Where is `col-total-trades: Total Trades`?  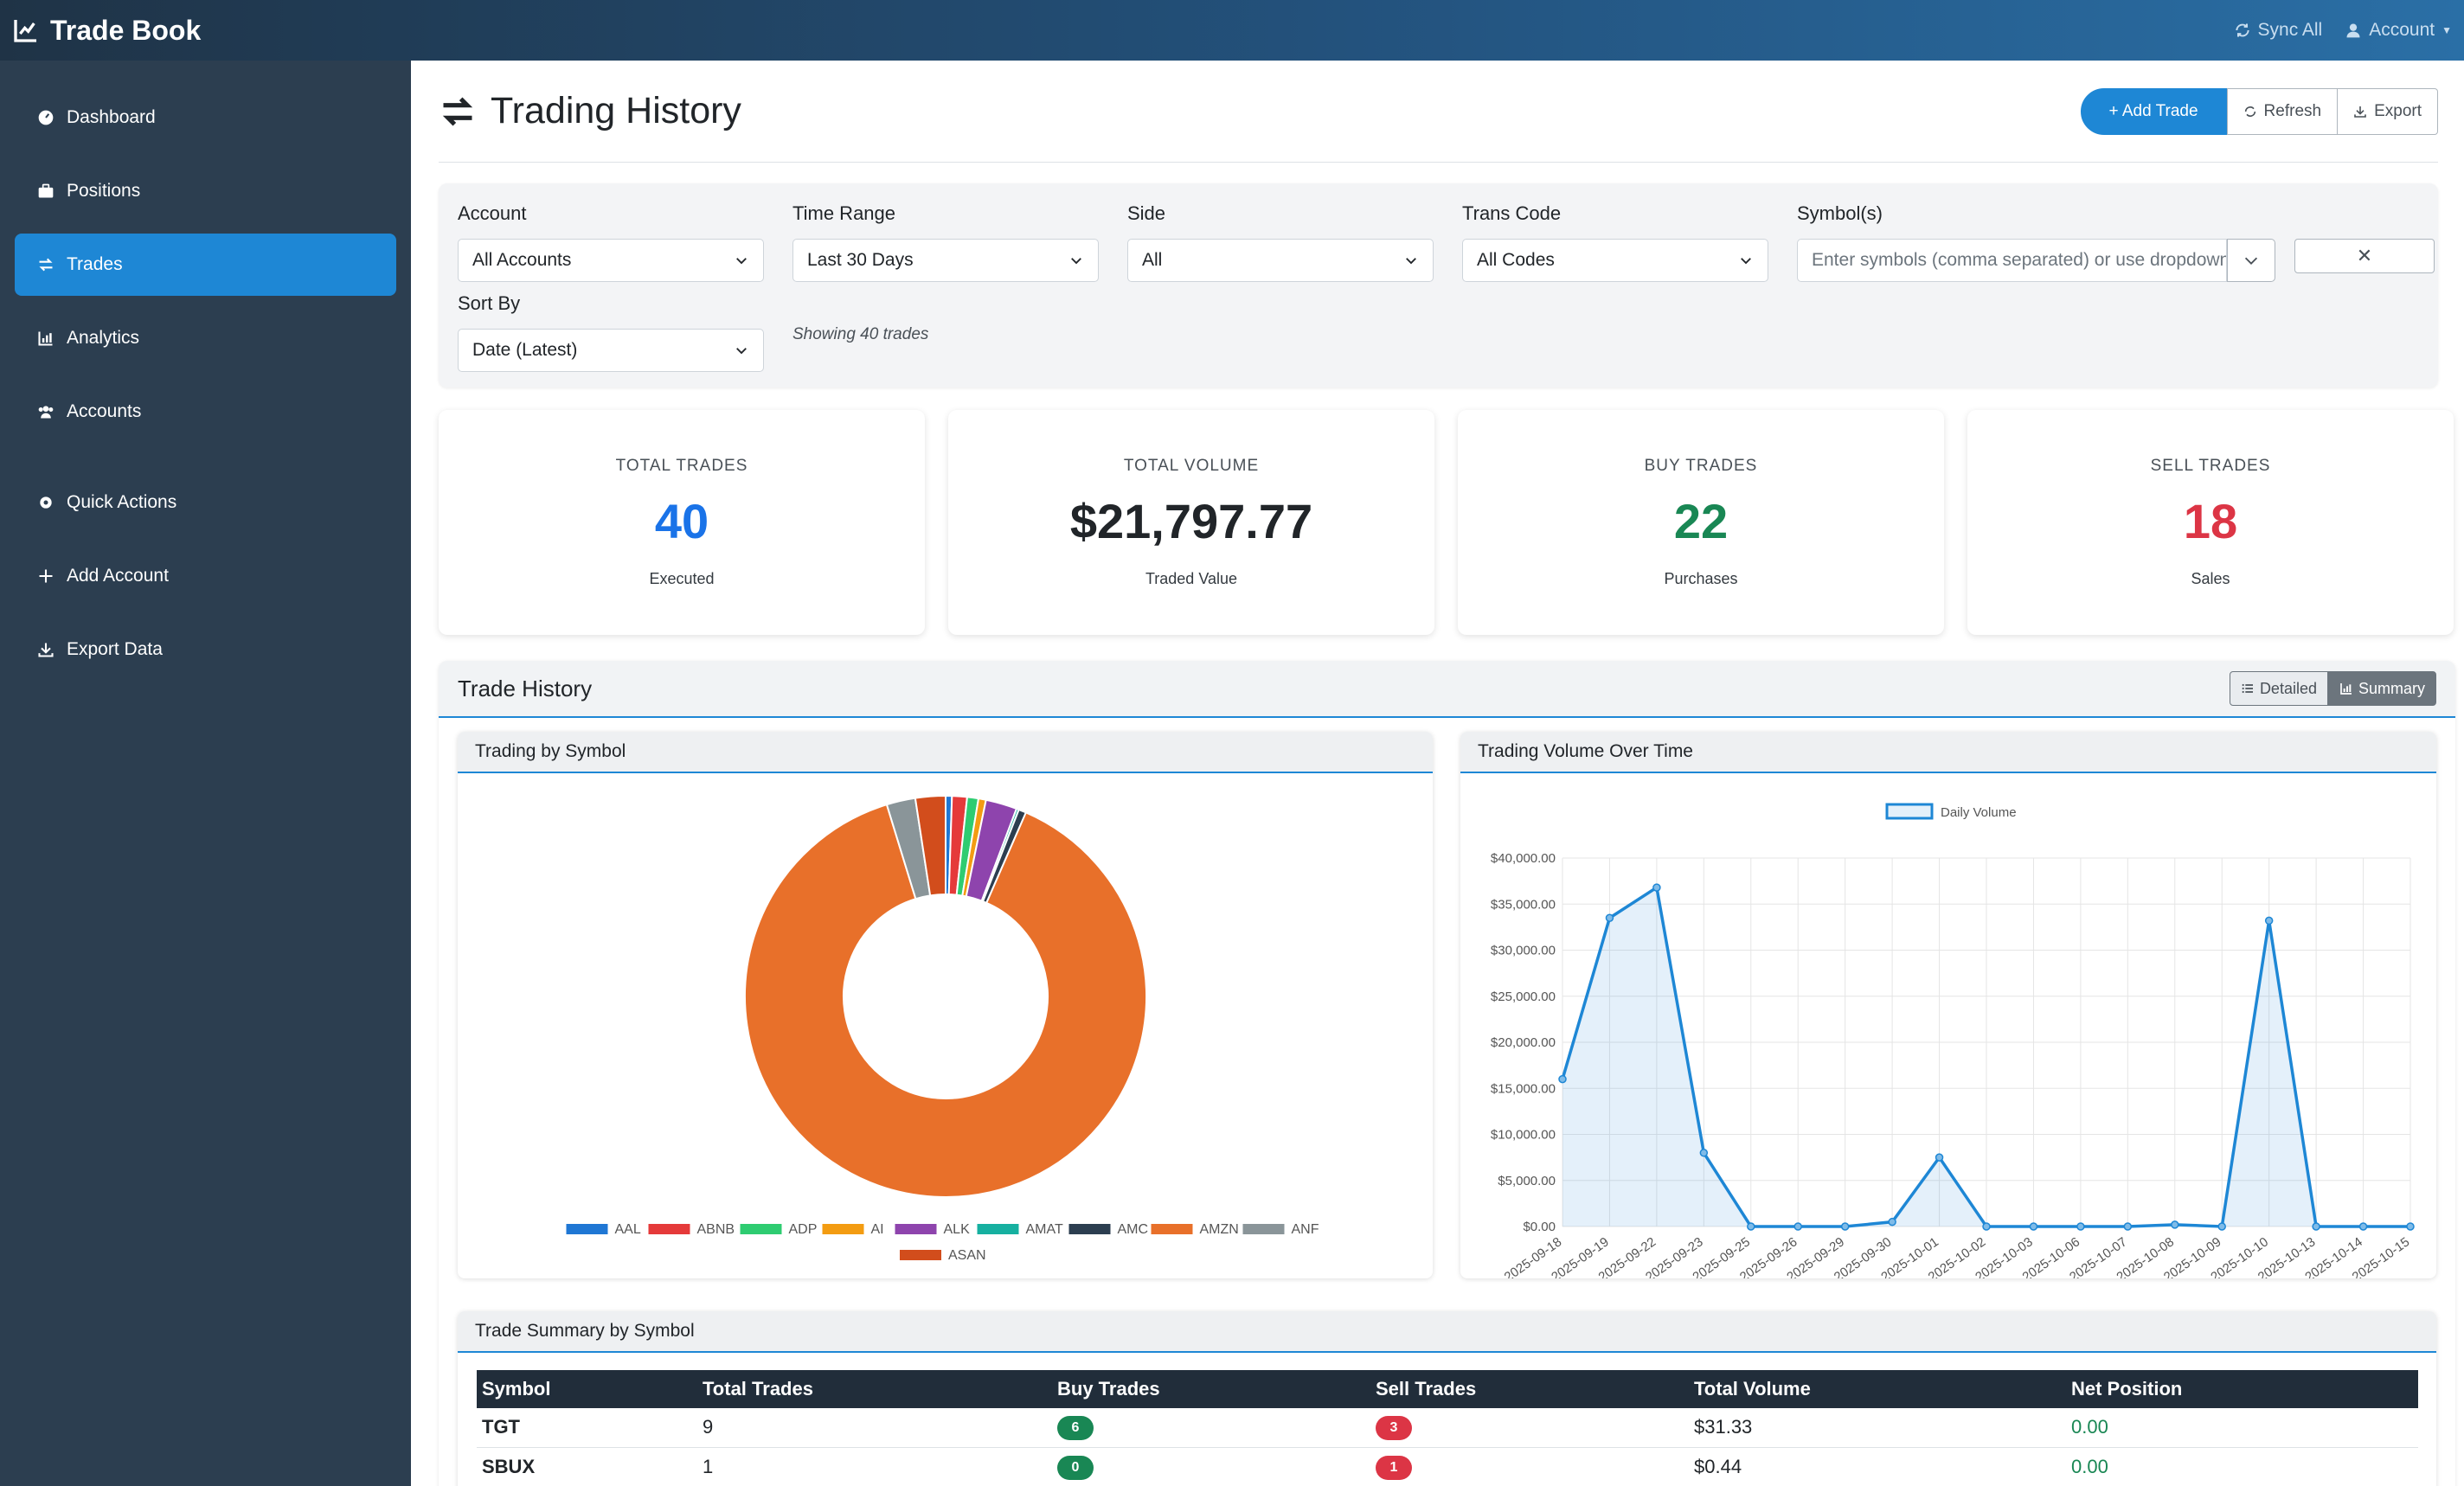 col-total-trades: Total Trades is located at coordinates (874, 1389).